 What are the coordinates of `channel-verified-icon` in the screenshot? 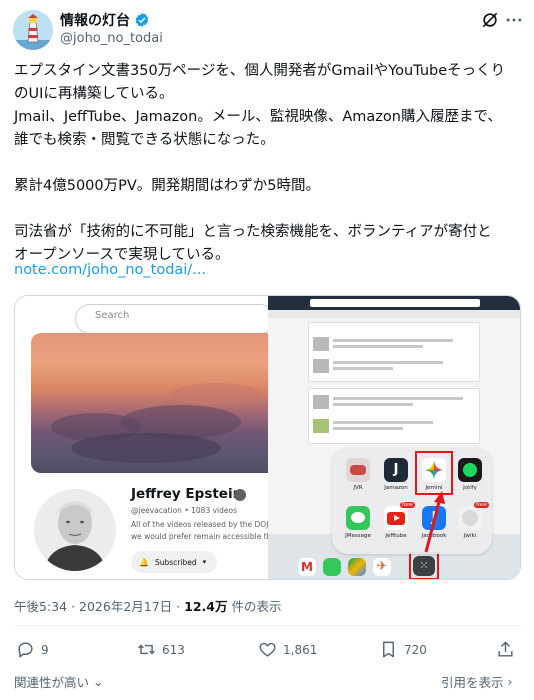 It's located at (240, 495).